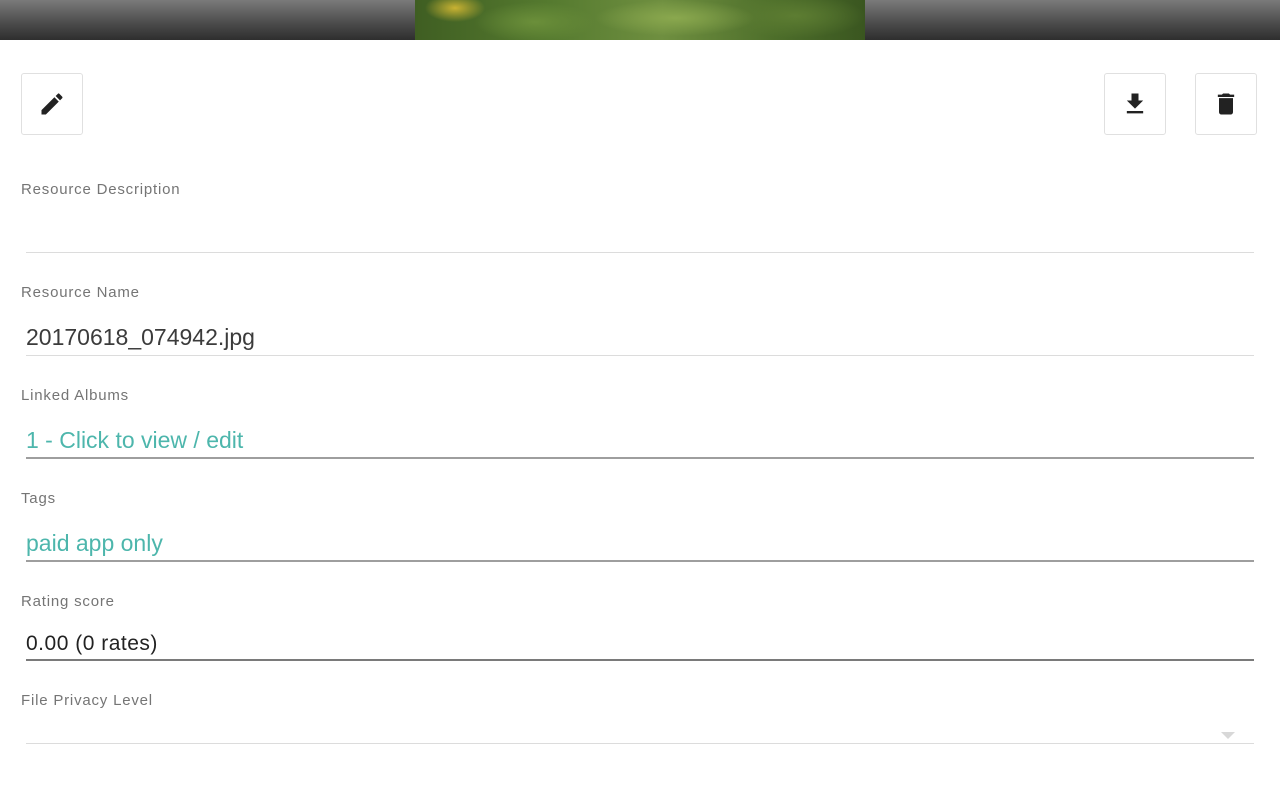 The height and width of the screenshot is (800, 1280). I want to click on linked-albums-link: 1 - Click to view / edit, so click(134, 440).